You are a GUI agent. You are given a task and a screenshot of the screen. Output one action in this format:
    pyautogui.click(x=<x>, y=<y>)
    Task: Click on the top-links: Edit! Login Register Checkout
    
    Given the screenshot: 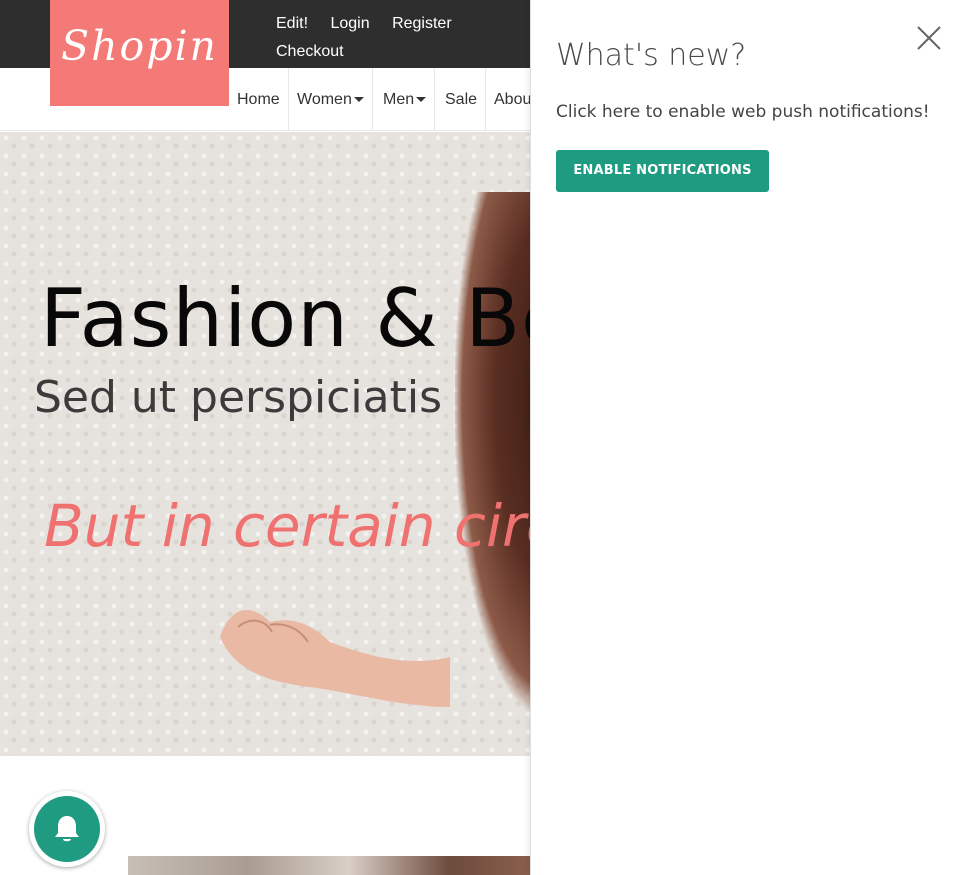 What is the action you would take?
    pyautogui.click(x=401, y=38)
    